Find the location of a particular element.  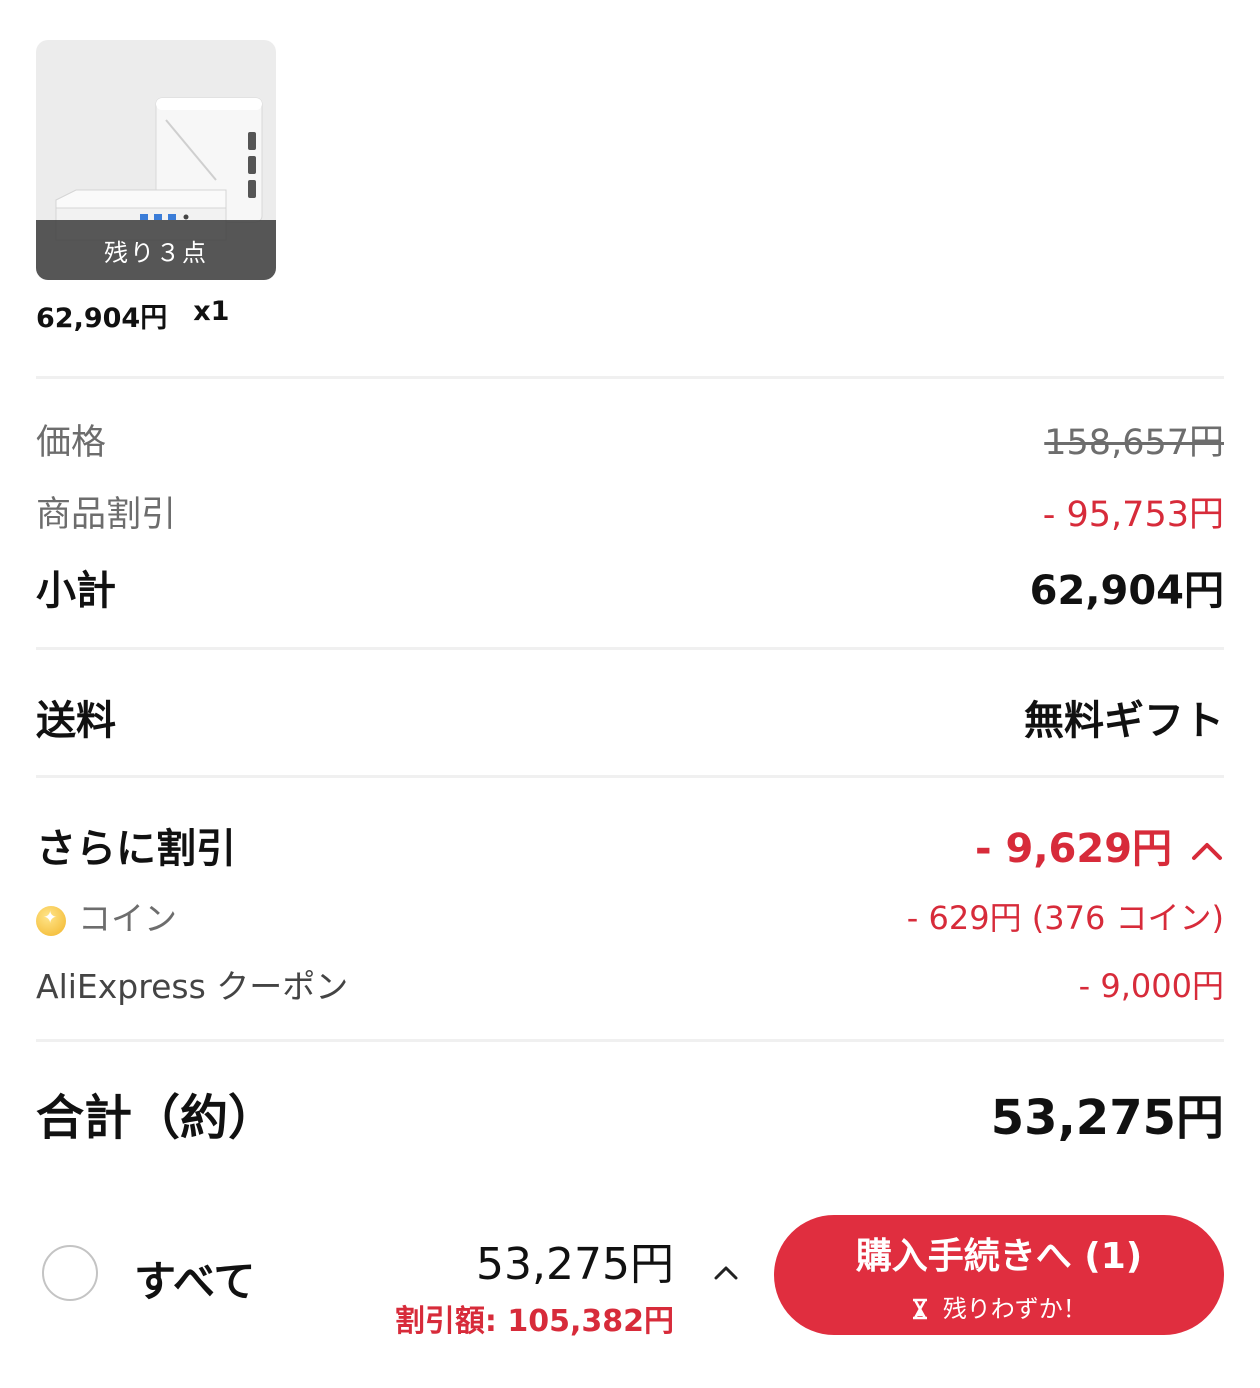

stock-remaining-badge: 残り３点 is located at coordinates (156, 250).